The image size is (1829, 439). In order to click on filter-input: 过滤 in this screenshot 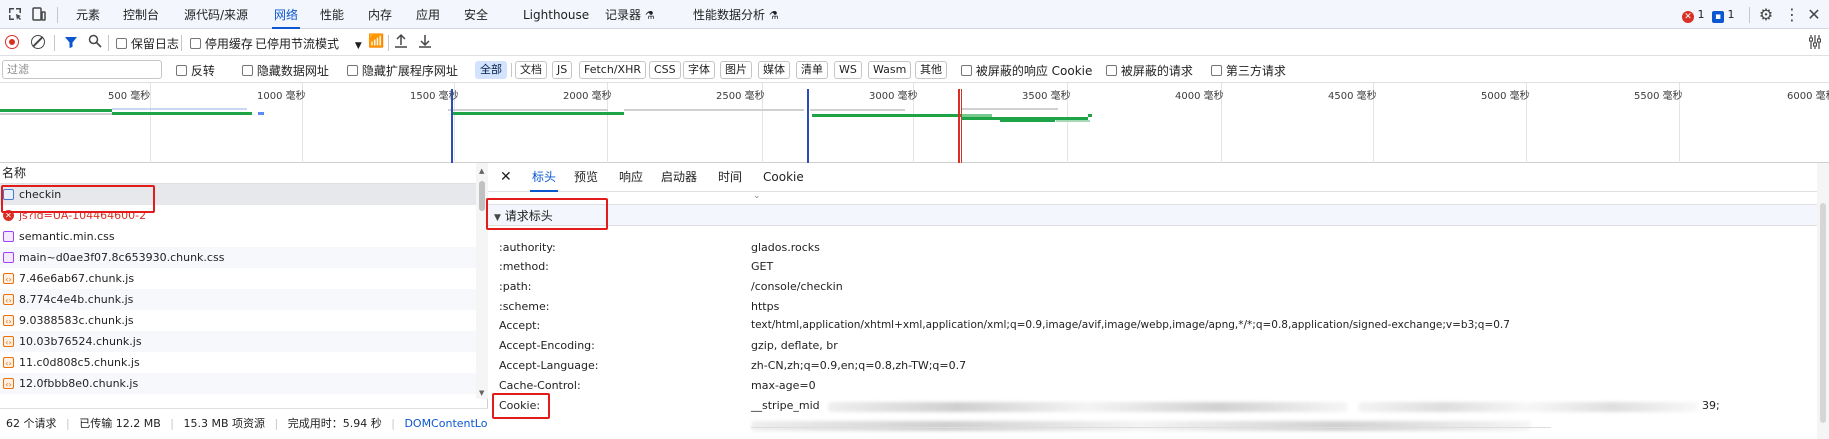, I will do `click(82, 69)`.